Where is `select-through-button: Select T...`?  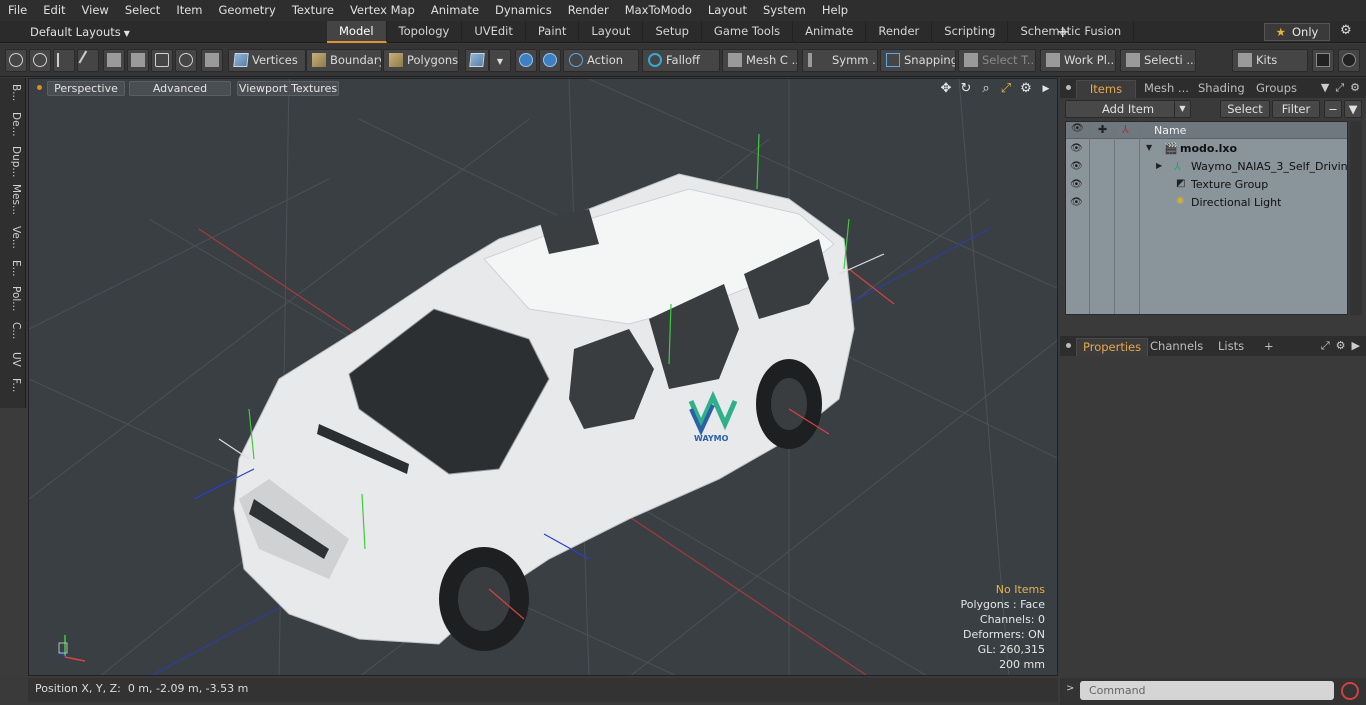 select-through-button: Select T... is located at coordinates (997, 60).